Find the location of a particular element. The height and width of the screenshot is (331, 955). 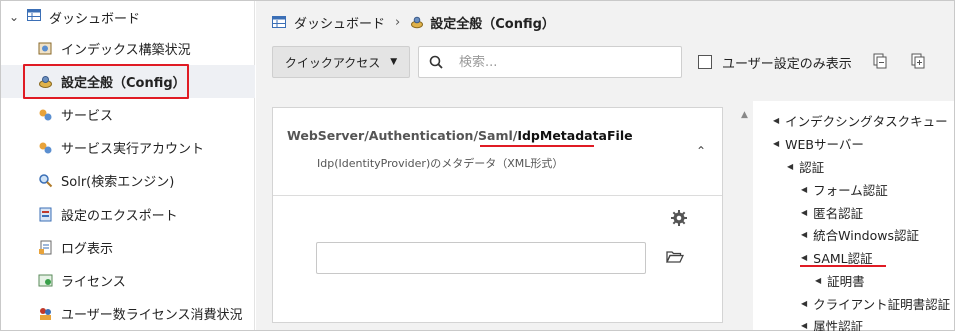

chevron-up-icon: ⌃ is located at coordinates (701, 151).